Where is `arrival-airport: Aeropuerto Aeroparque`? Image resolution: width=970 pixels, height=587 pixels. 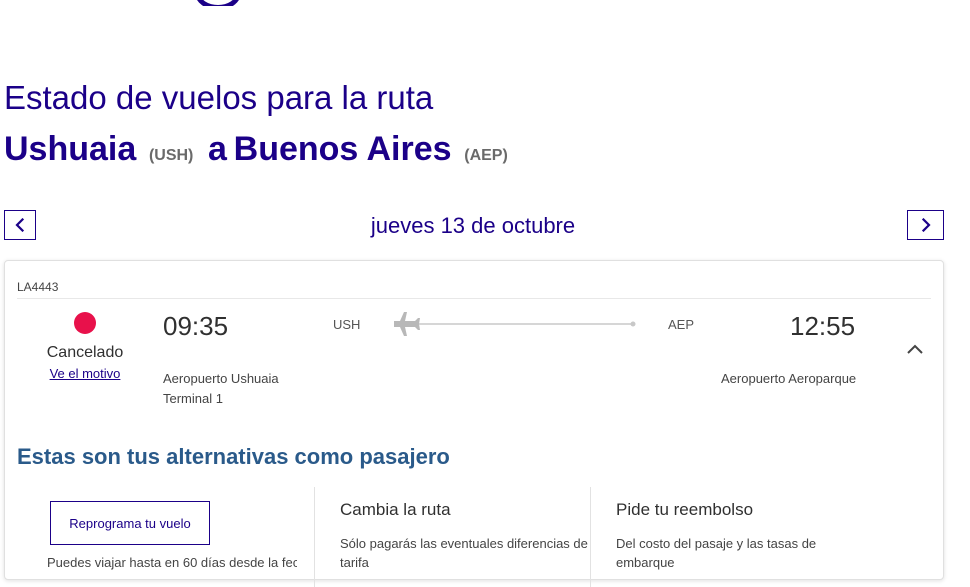
arrival-airport: Aeropuerto Aeroparque is located at coordinates (789, 378).